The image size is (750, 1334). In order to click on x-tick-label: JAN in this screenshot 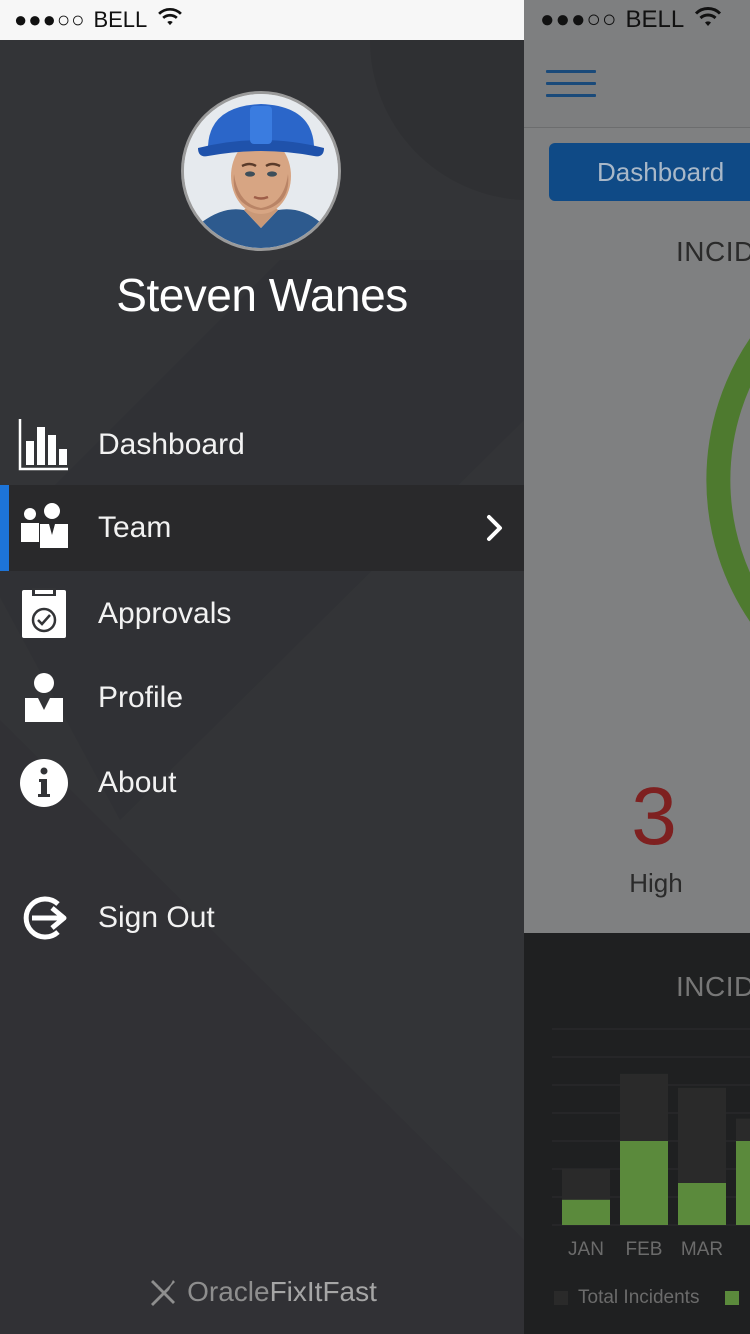, I will do `click(586, 1249)`.